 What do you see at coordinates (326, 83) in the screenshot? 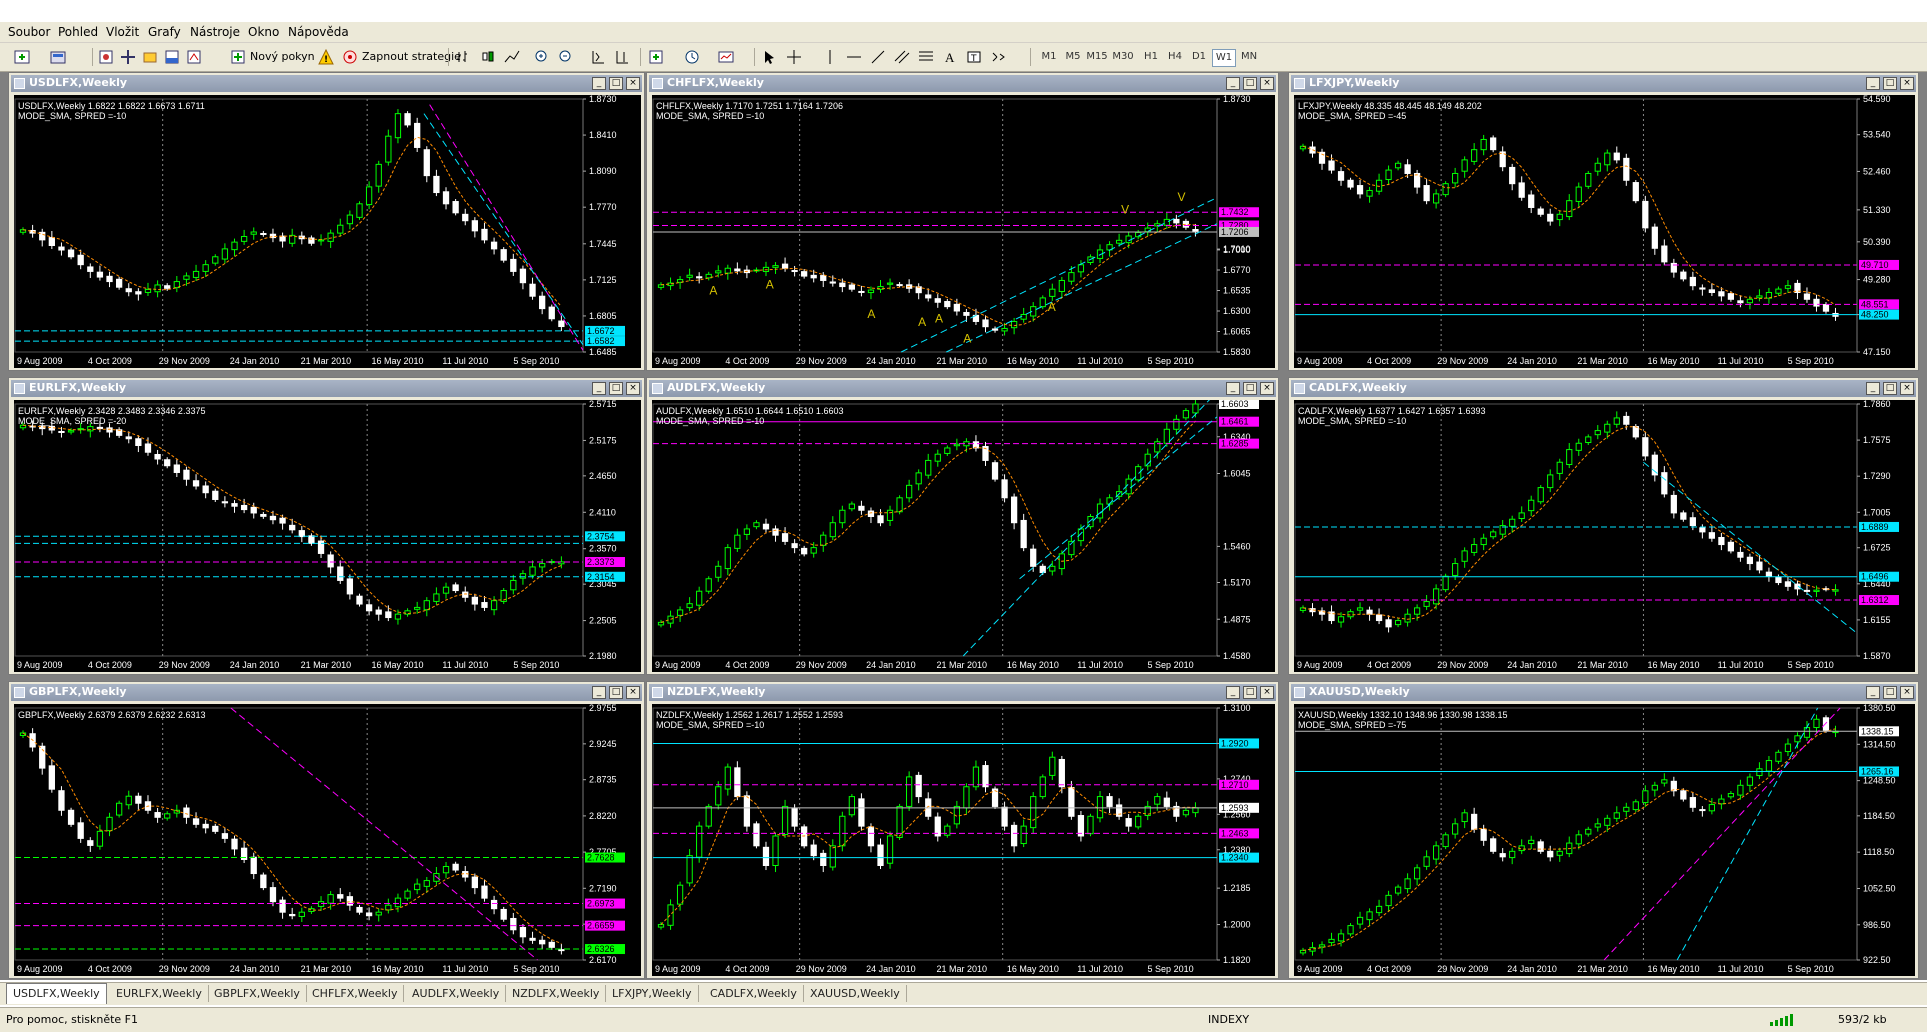
I see `chart-window-titlebar: USDLFX,Weekly _ □ ×` at bounding box center [326, 83].